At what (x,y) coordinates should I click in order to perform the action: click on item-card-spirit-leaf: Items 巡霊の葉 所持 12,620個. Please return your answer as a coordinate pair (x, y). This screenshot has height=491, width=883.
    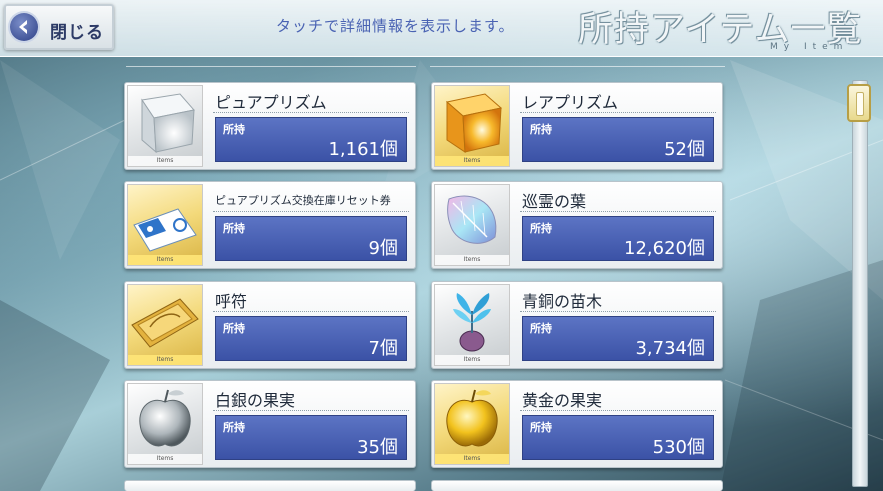
    Looking at the image, I should click on (577, 225).